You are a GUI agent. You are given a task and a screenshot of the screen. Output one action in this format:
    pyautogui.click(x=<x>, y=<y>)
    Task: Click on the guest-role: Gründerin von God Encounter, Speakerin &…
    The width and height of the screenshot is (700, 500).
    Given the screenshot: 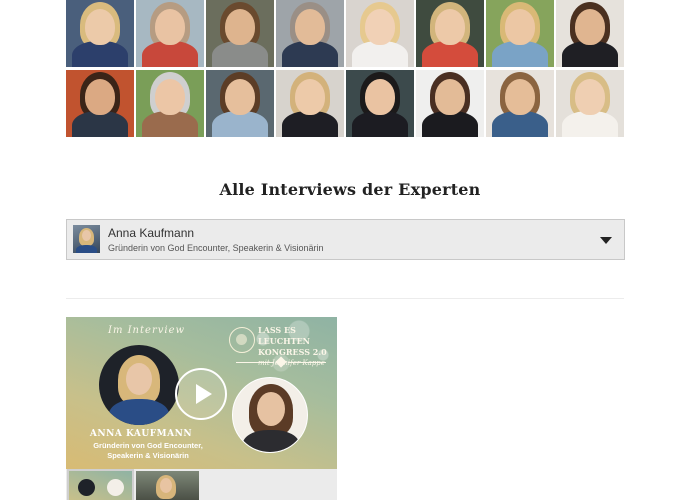 What is the action you would take?
    pyautogui.click(x=148, y=451)
    